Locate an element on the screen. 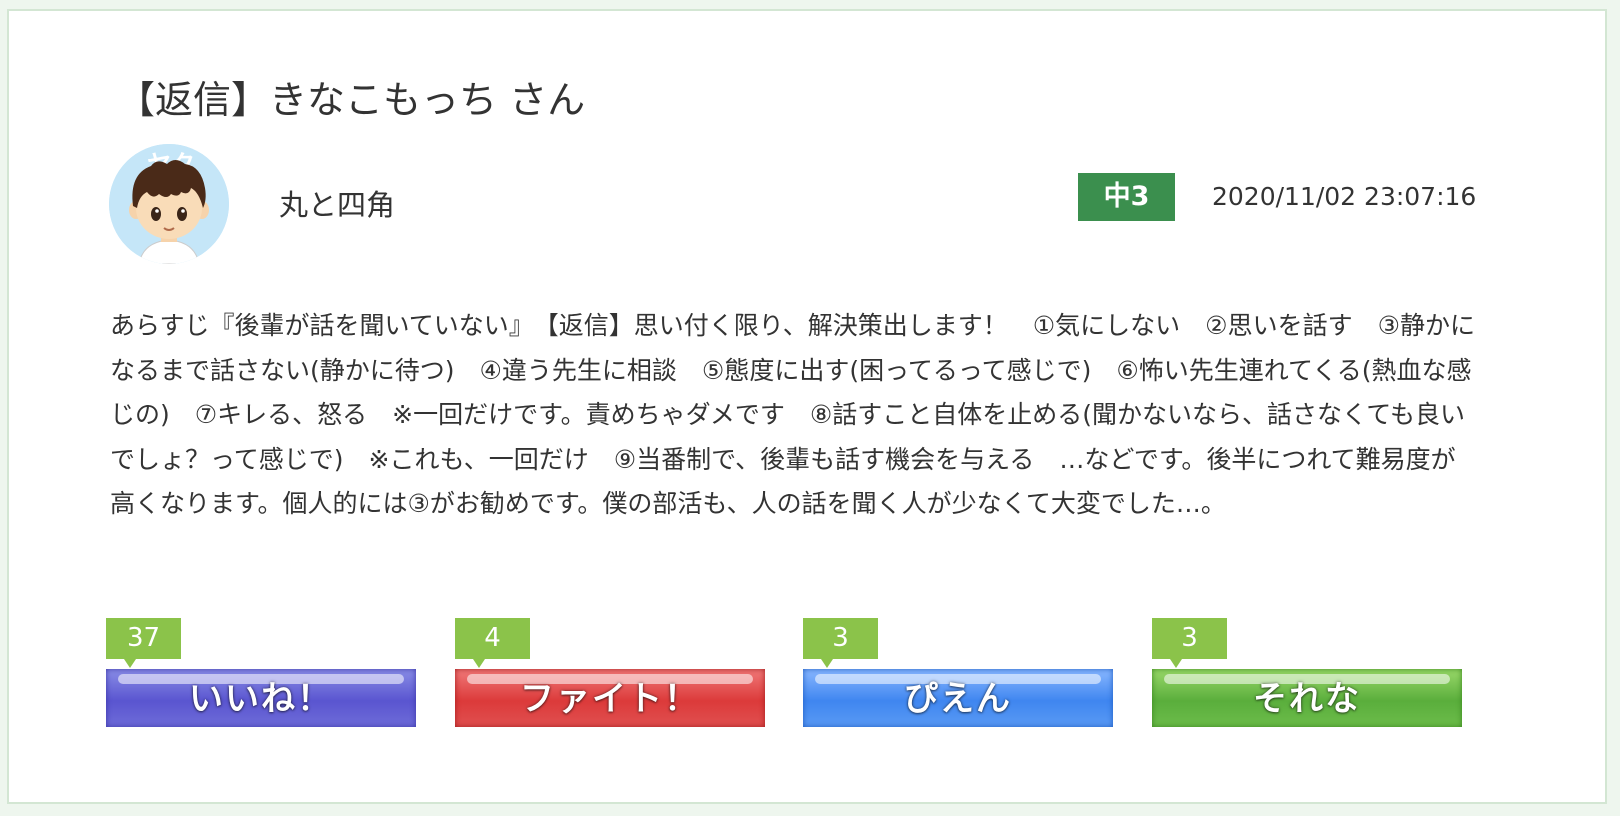 The image size is (1620, 816). post-timestamp: 2020/11/02 23:07:16 is located at coordinates (1344, 196).